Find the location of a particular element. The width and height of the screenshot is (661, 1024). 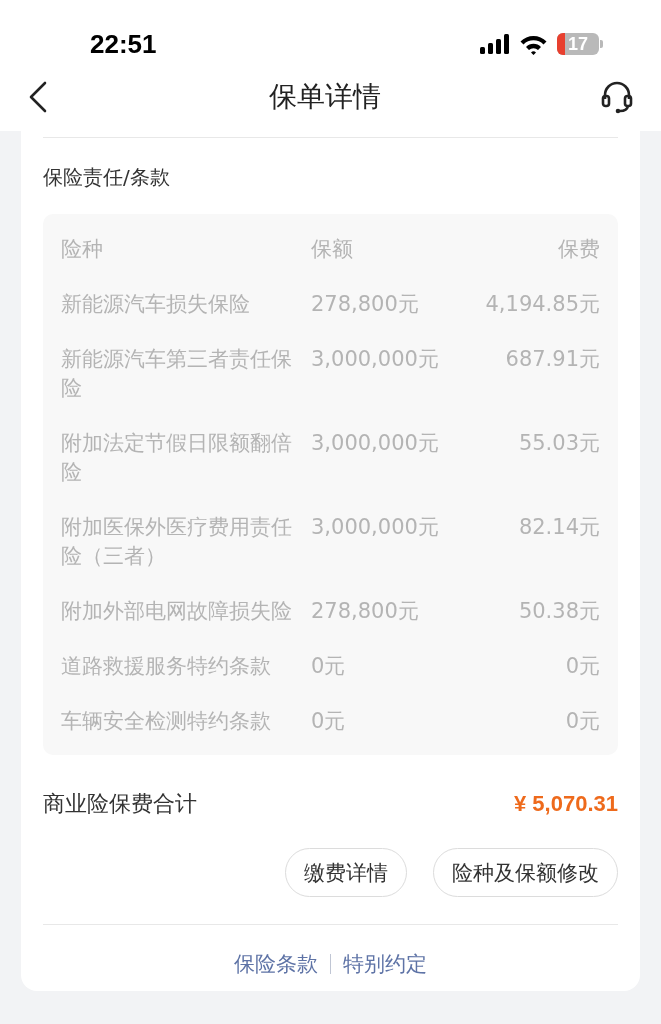

premium-amount: 687.91元 is located at coordinates (552, 359).